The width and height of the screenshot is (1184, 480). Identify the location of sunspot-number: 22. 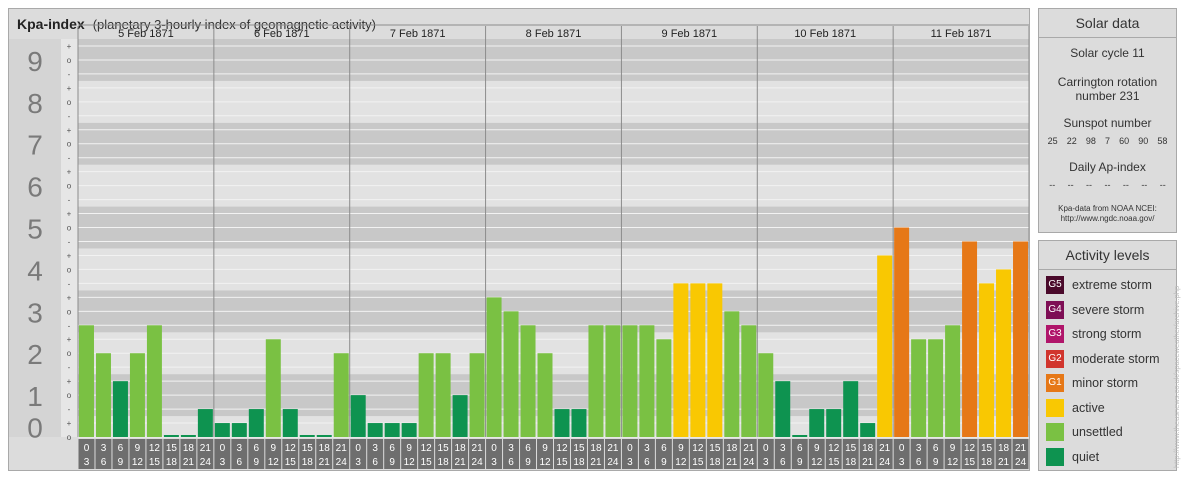
(1071, 141).